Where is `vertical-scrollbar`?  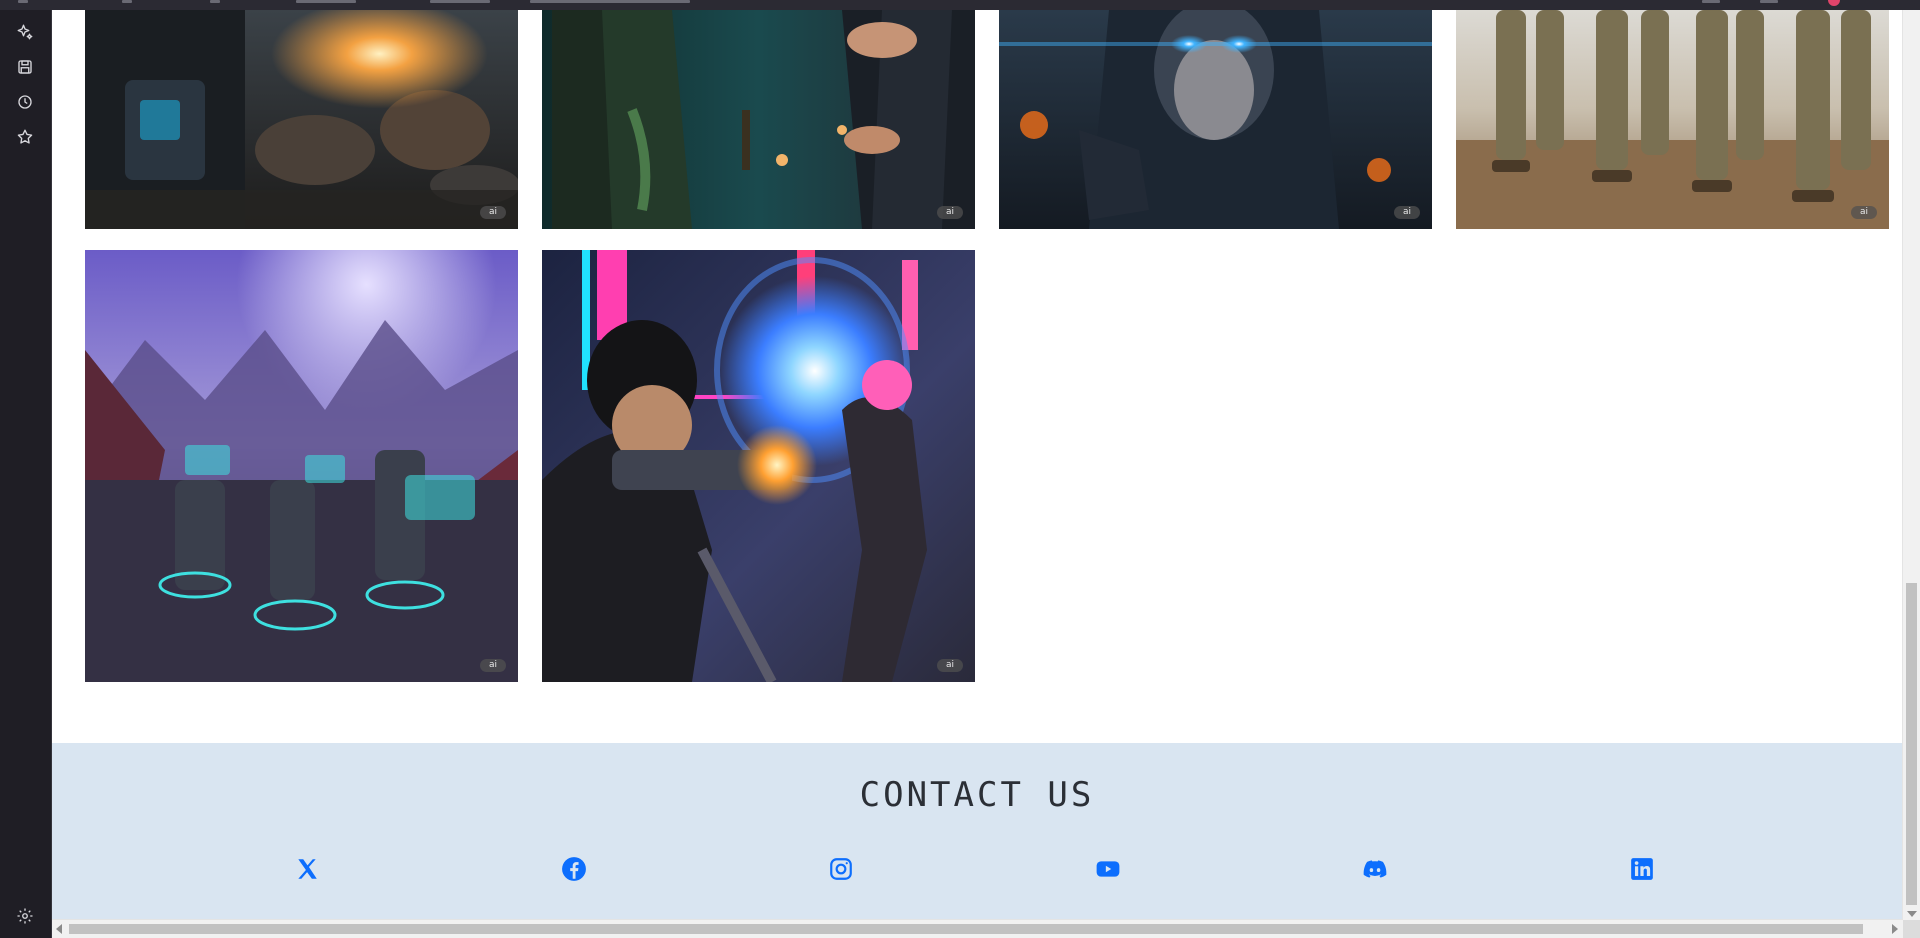 vertical-scrollbar is located at coordinates (1911, 465).